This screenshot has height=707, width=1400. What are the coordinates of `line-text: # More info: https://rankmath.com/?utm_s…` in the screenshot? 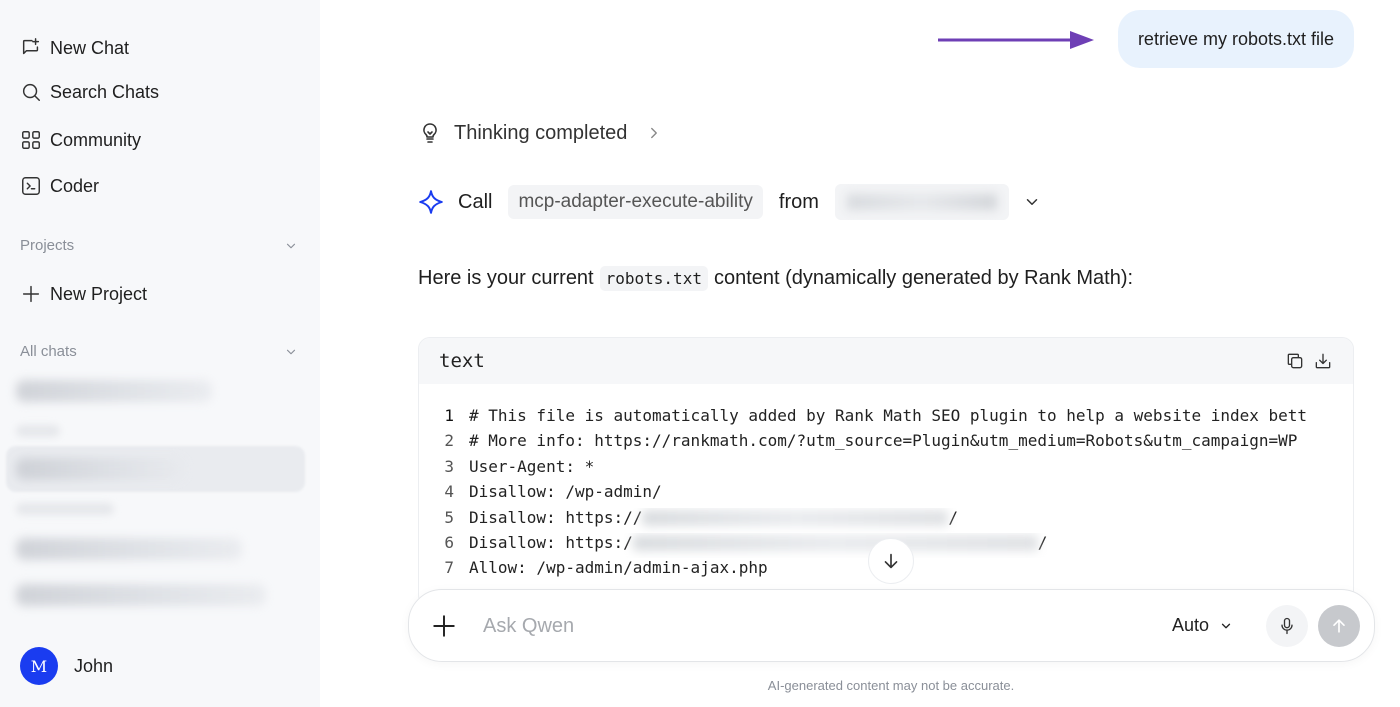 It's located at (883, 441).